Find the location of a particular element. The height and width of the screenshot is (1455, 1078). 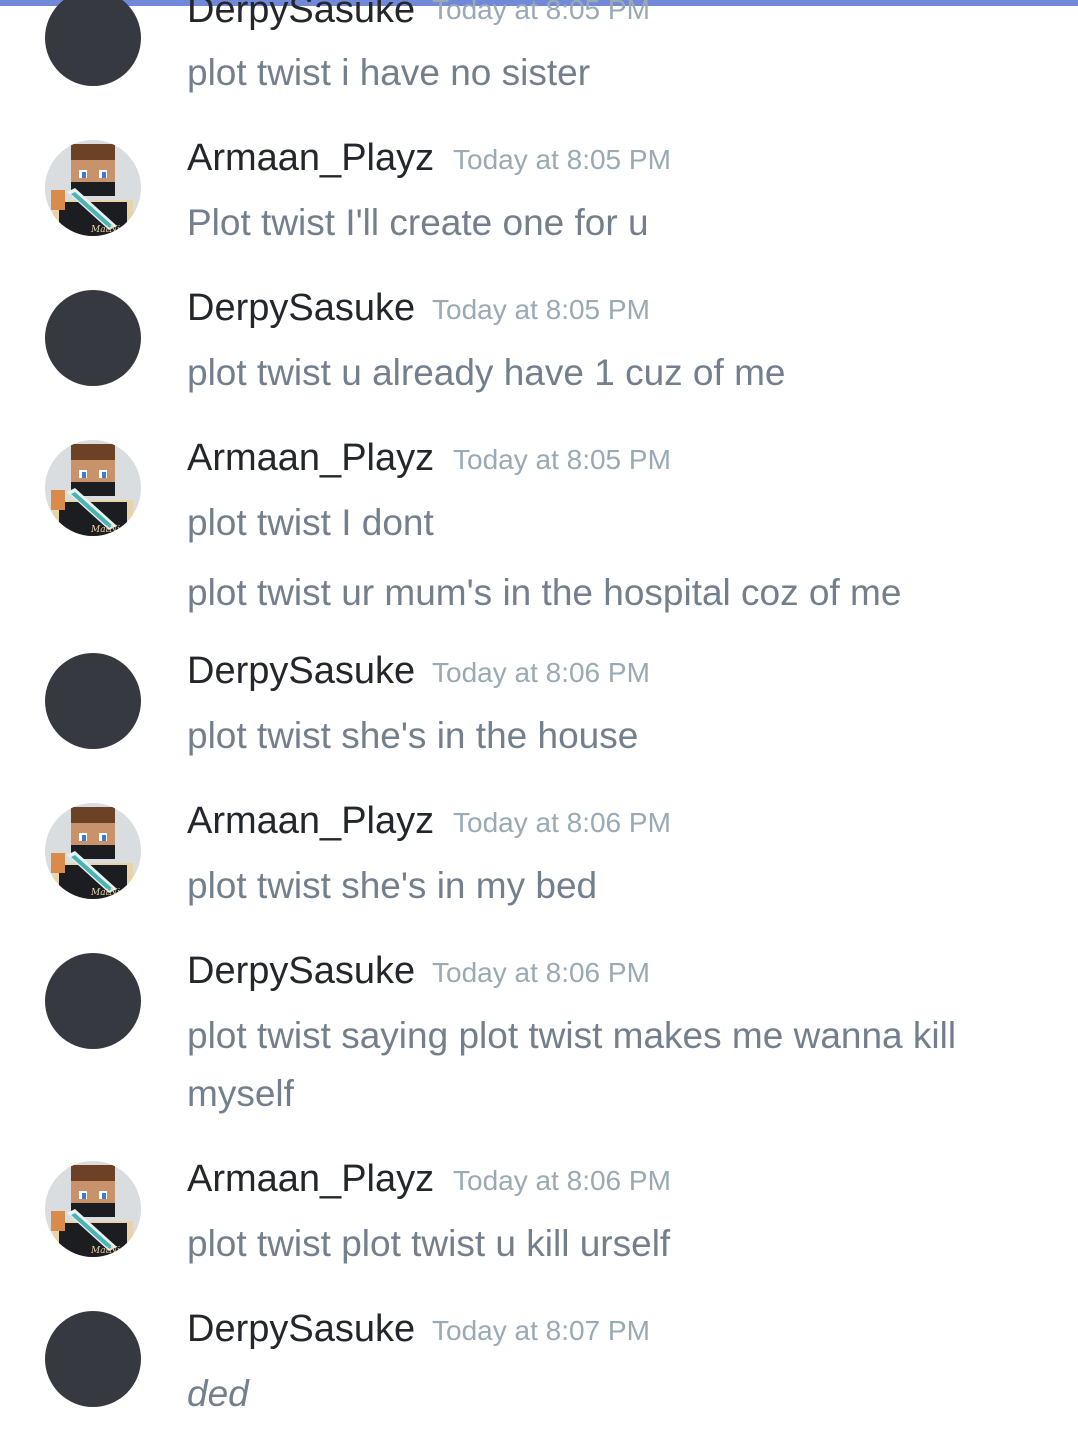

timestamp: Today at 8:07 PM is located at coordinates (541, 1330).